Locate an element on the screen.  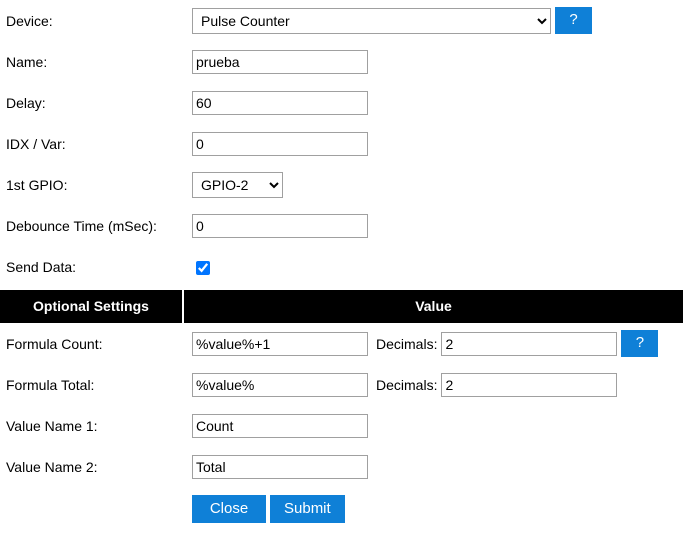
value-name-1-label: Value Name 1: is located at coordinates (52, 425).